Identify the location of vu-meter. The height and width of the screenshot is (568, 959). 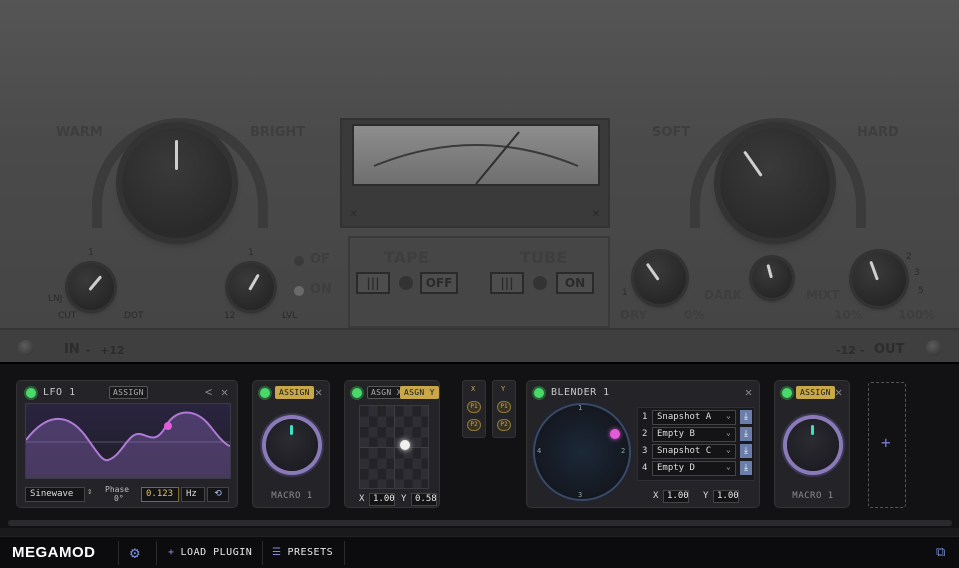
(476, 155).